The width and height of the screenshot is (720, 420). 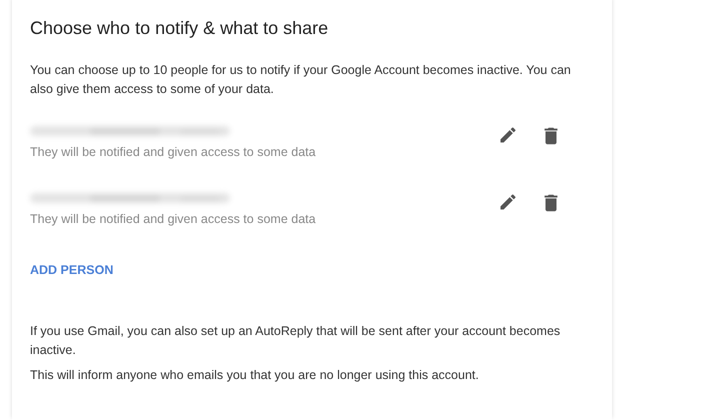 What do you see at coordinates (255, 375) in the screenshot?
I see `info-text: This will inform anyone who emails you that you are no longer using this account.` at bounding box center [255, 375].